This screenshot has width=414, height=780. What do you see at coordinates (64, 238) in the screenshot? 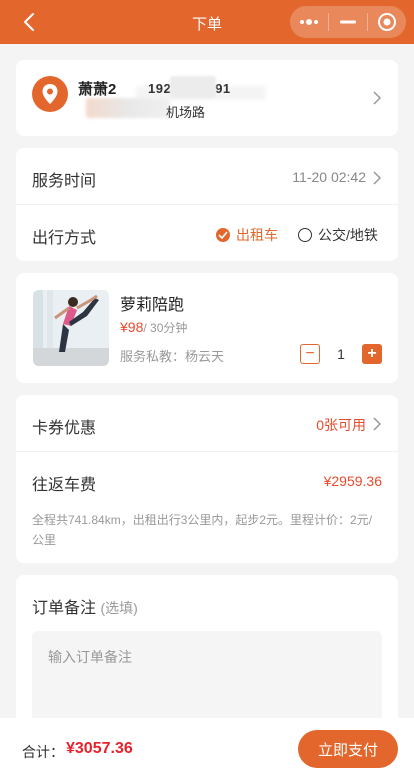
I see `travel-mode-label: 出行方式` at bounding box center [64, 238].